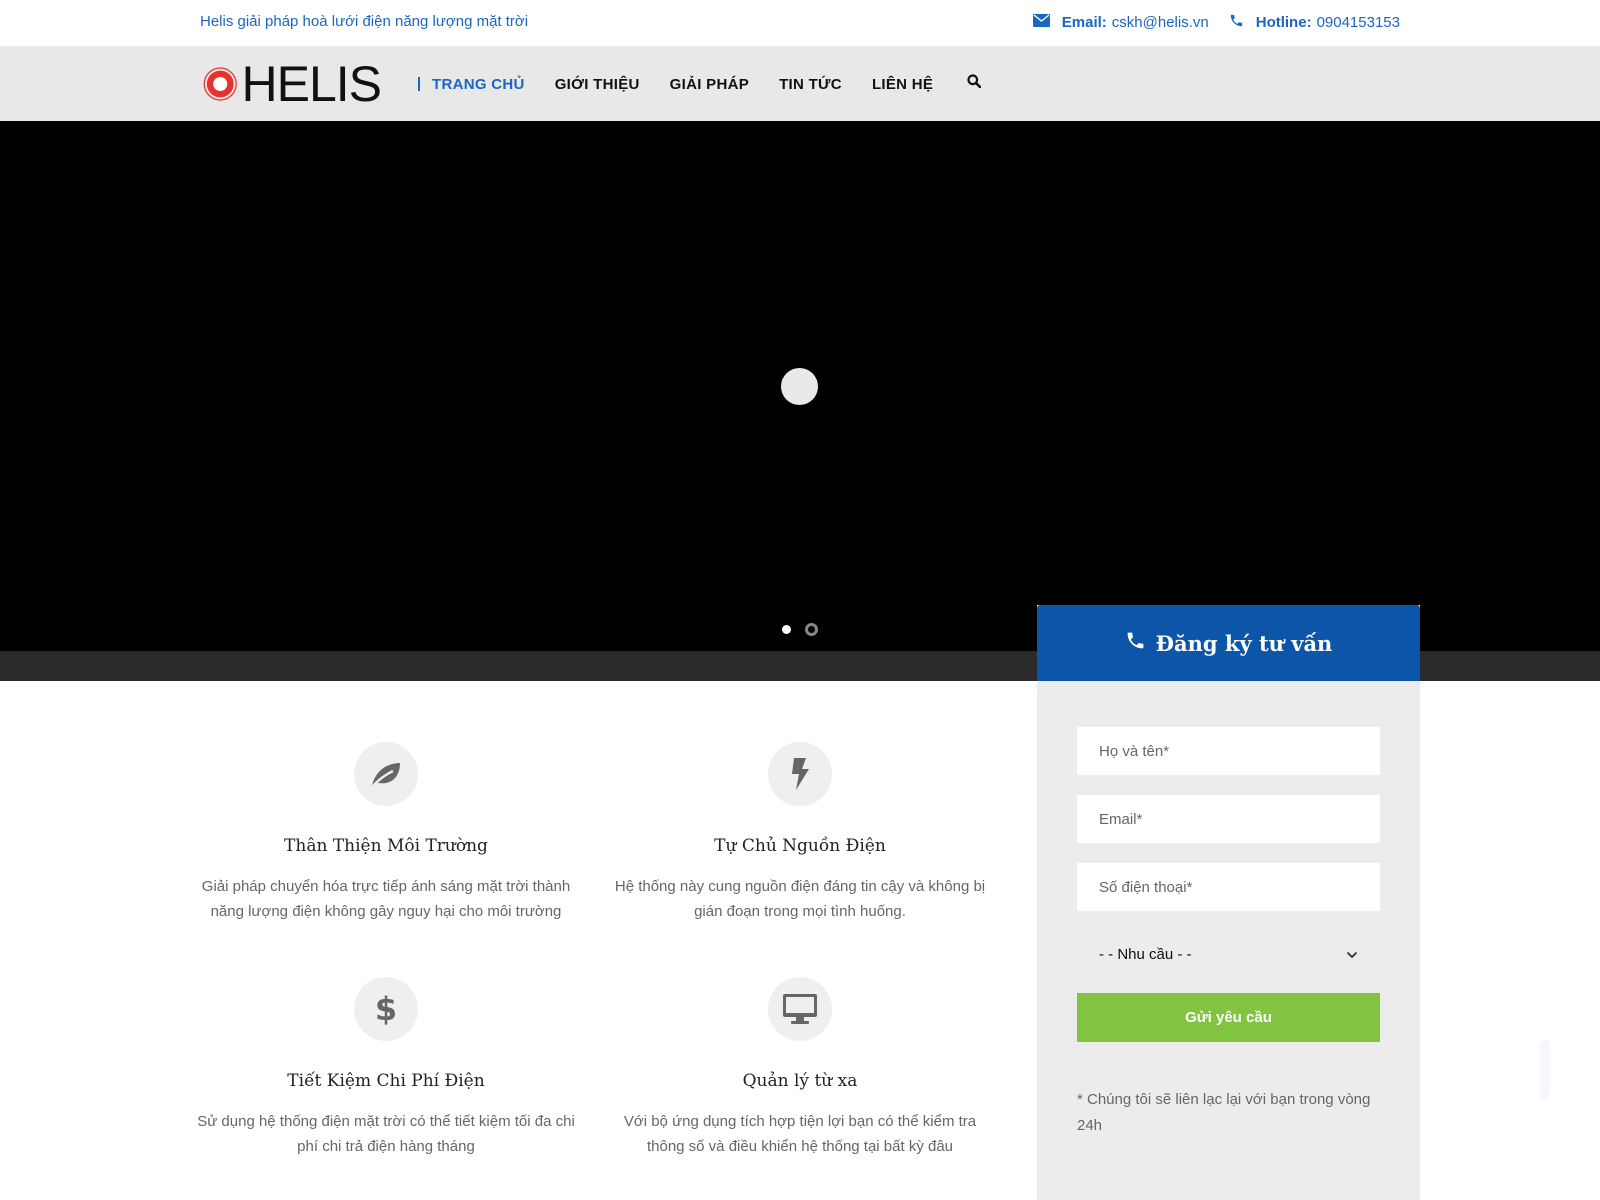 This screenshot has width=1600, height=1200. I want to click on email-label: Email:, so click(1084, 22).